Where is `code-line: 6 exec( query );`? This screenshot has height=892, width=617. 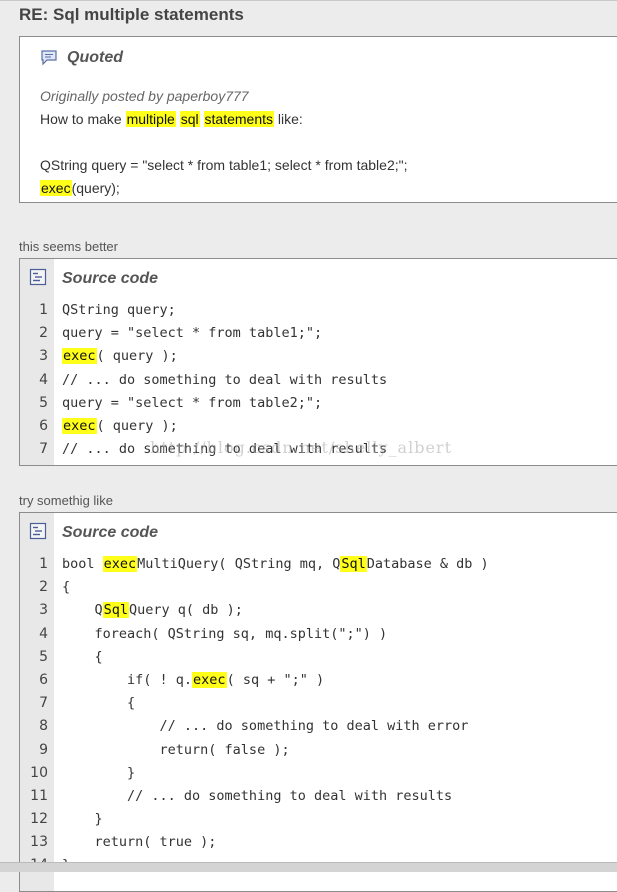 code-line: 6 exec( query ); is located at coordinates (318, 426).